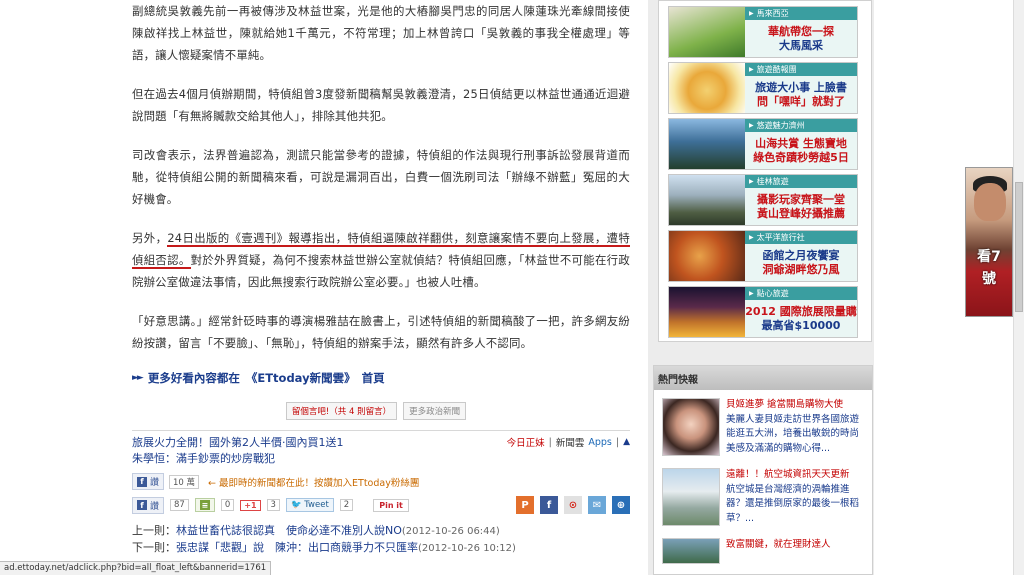 This screenshot has width=1024, height=575. I want to click on ad-5-image, so click(707, 256).